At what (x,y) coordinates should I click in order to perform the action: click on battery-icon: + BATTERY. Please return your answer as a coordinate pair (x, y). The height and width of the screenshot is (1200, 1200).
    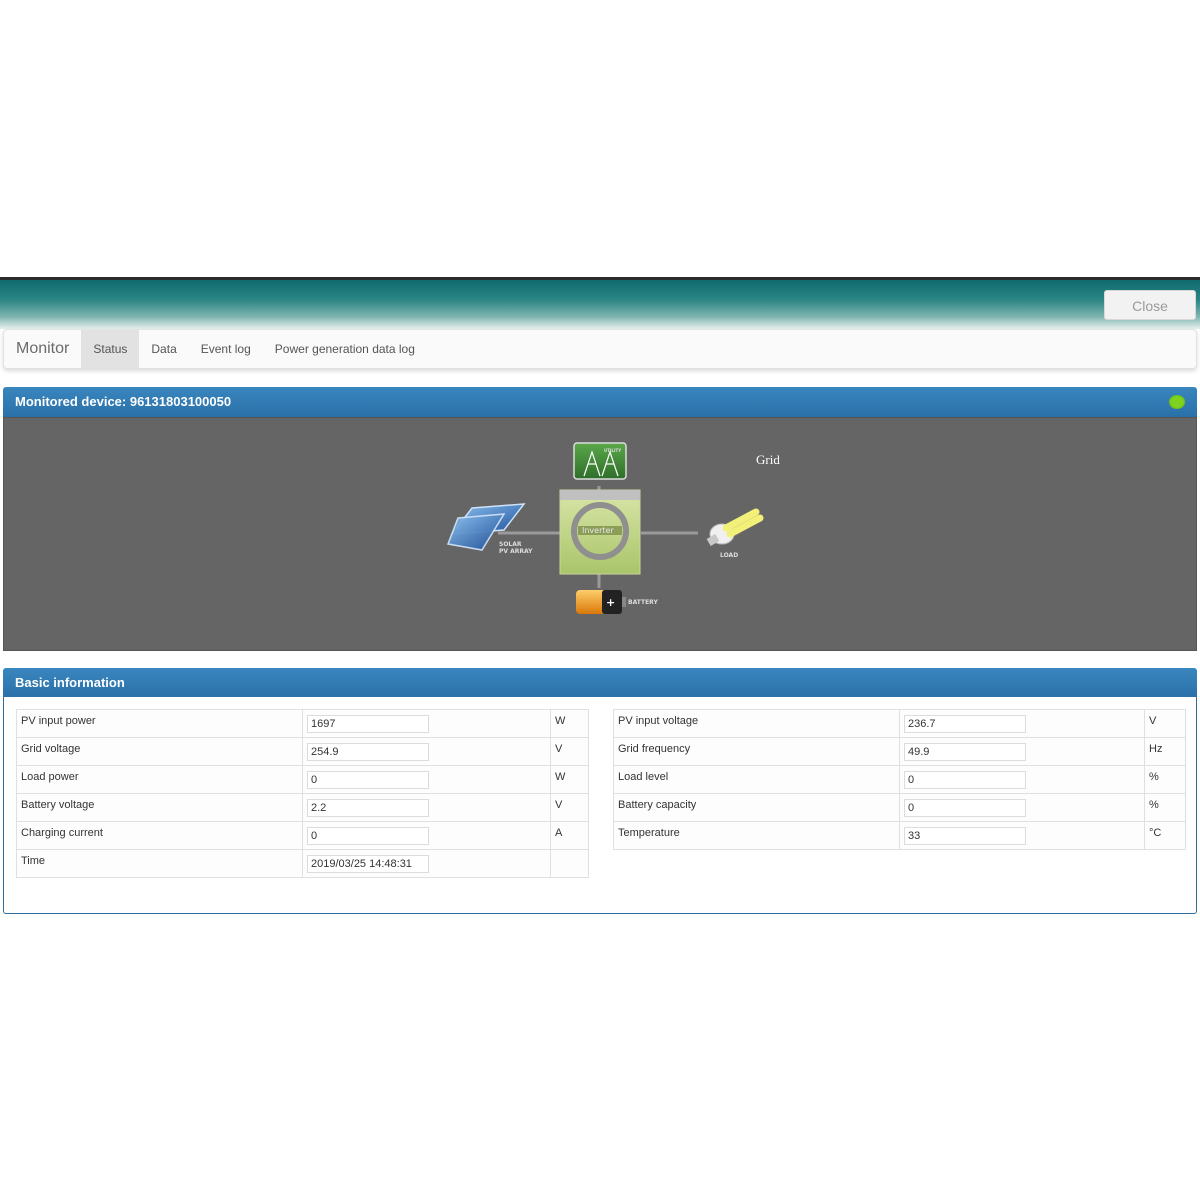
    Looking at the image, I should click on (617, 602).